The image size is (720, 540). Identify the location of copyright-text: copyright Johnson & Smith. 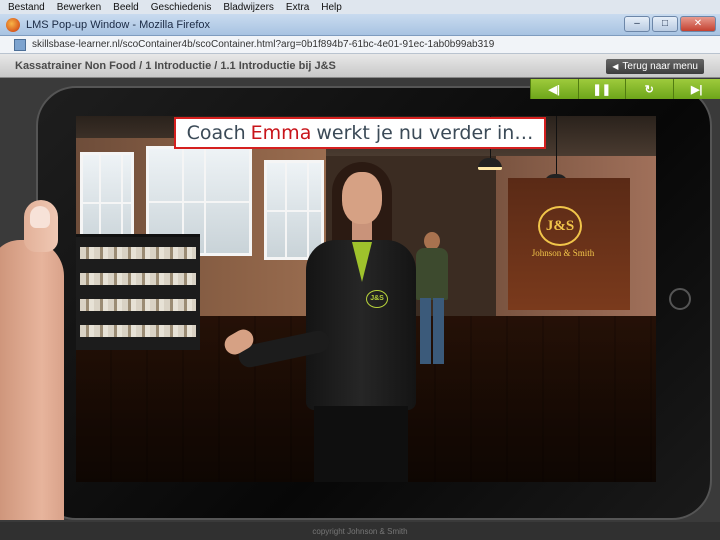
(360, 531).